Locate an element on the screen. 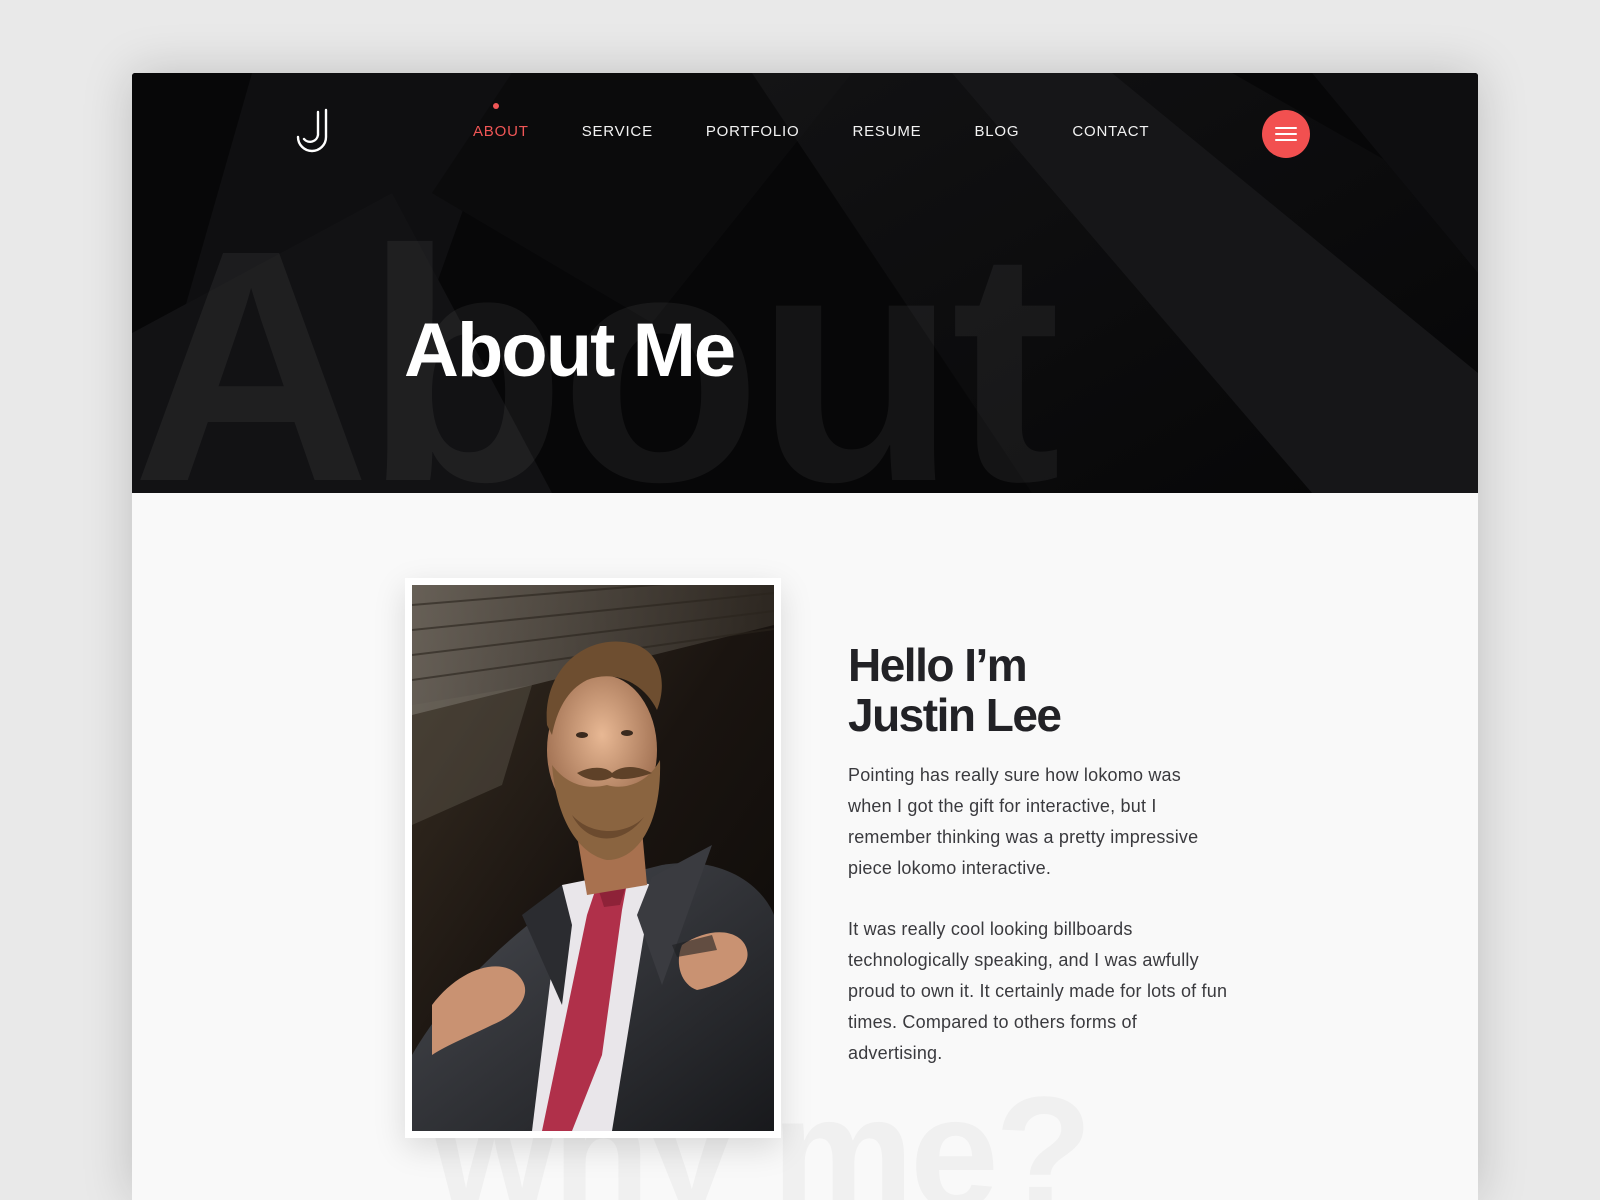  profile-photo-frame is located at coordinates (593, 858).